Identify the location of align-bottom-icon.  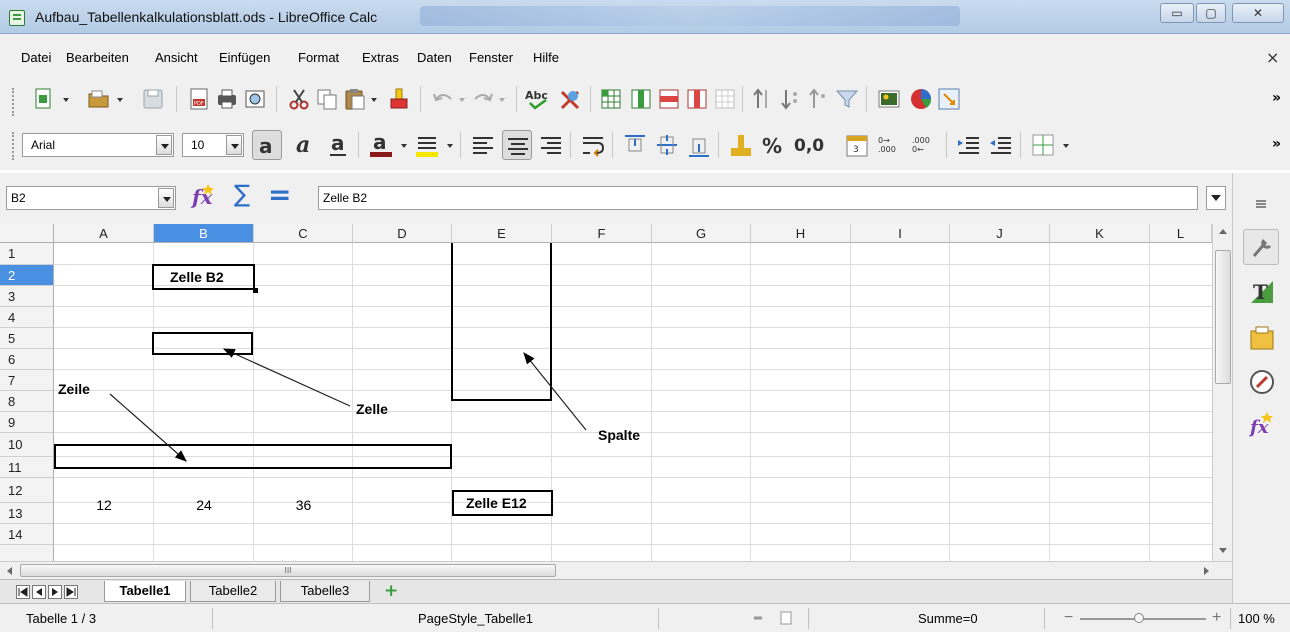
(699, 145).